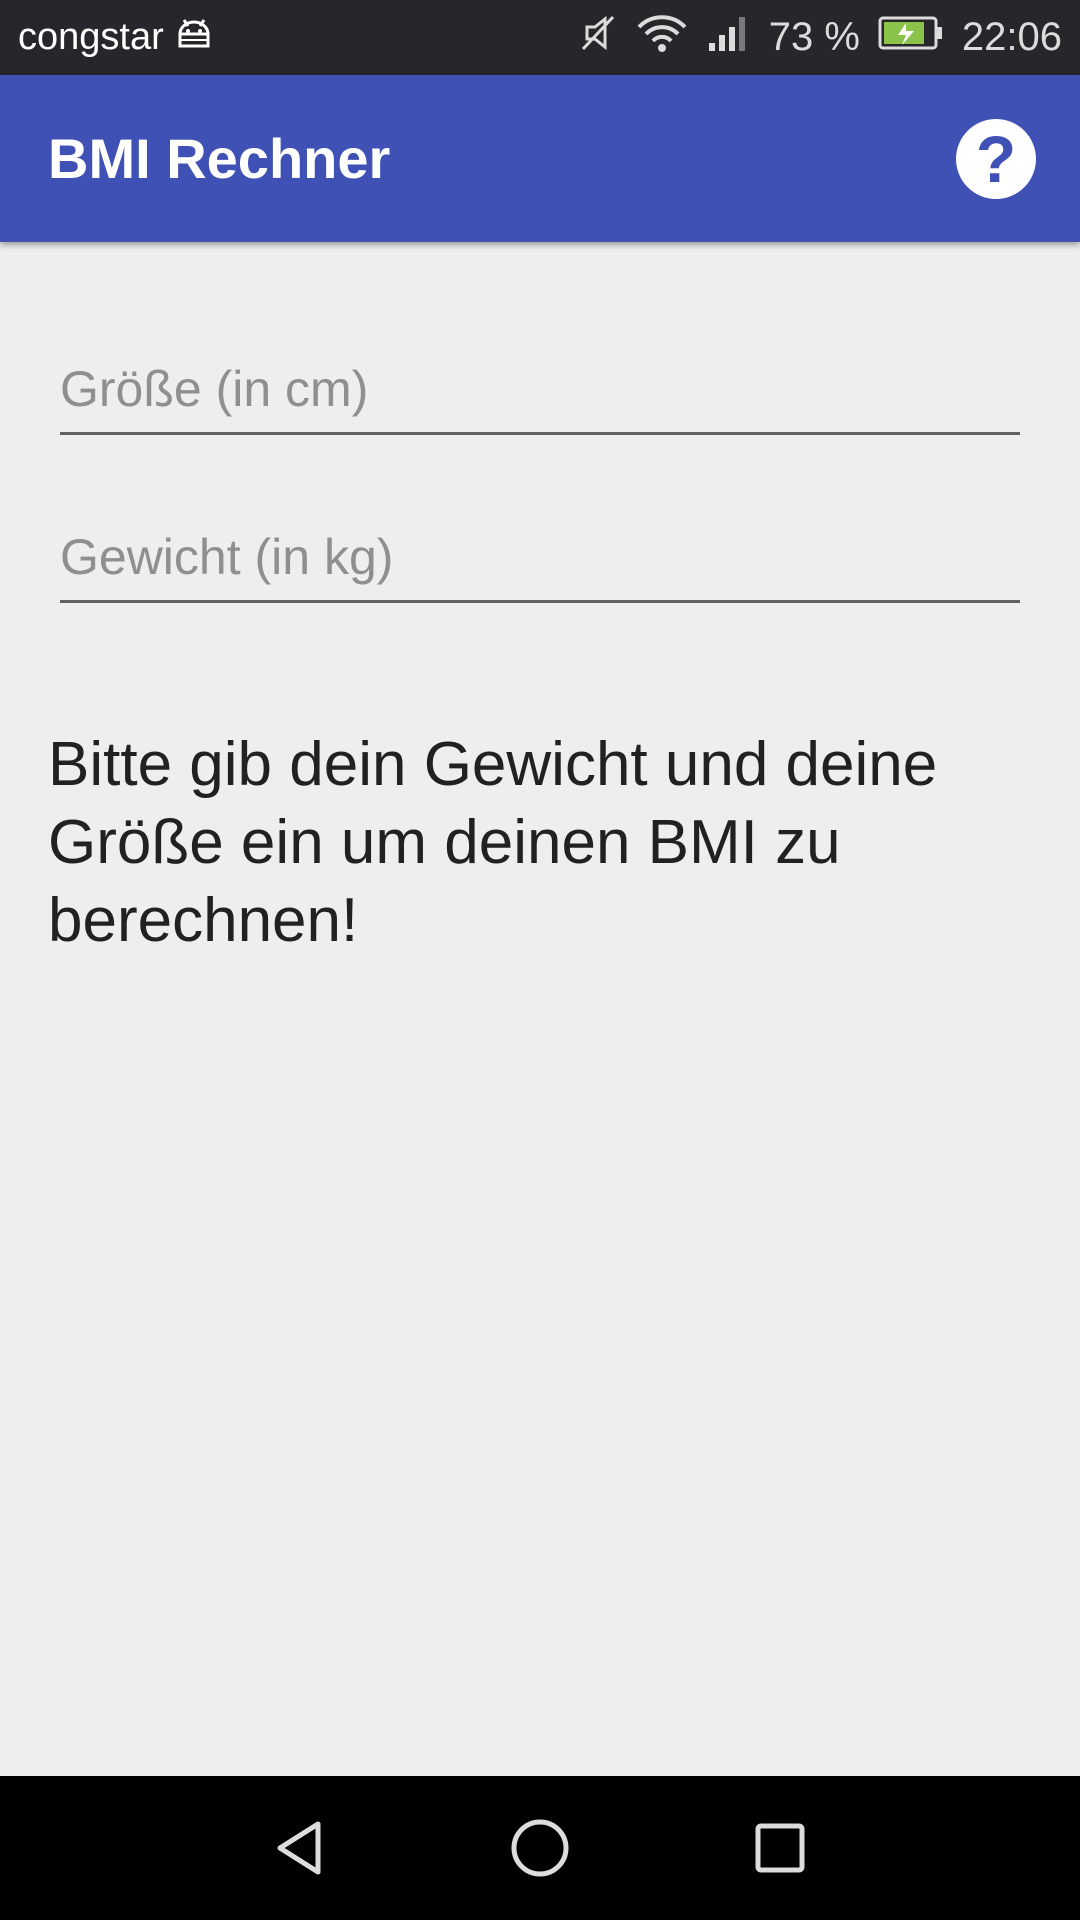 The width and height of the screenshot is (1080, 1920). What do you see at coordinates (540, 37) in the screenshot?
I see `status-bar: congstar 73 % 22:06` at bounding box center [540, 37].